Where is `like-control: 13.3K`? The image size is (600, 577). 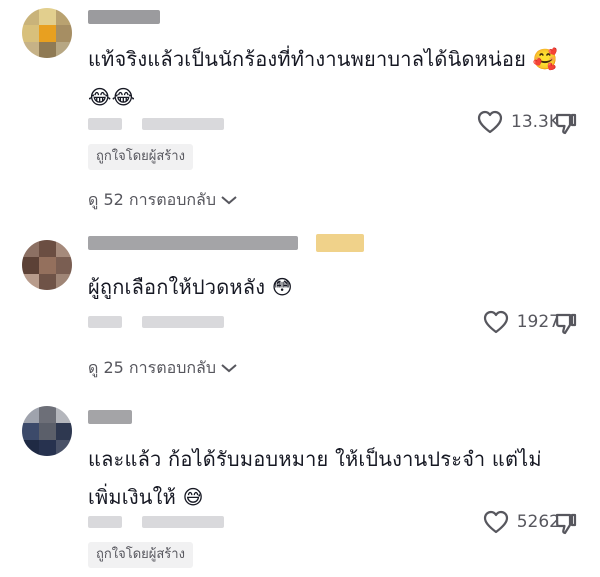 like-control: 13.3K is located at coordinates (518, 122).